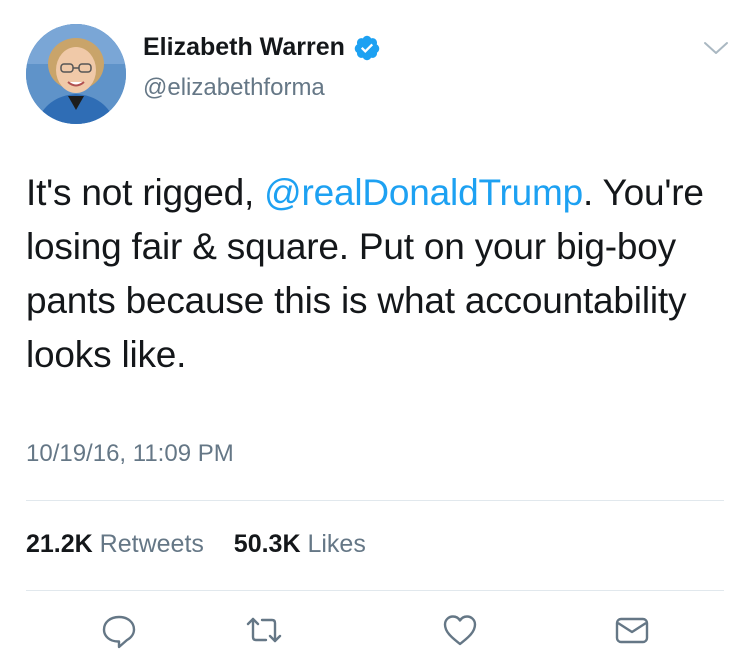 This screenshot has width=750, height=672. What do you see at coordinates (716, 48) in the screenshot?
I see `chevron-down-icon` at bounding box center [716, 48].